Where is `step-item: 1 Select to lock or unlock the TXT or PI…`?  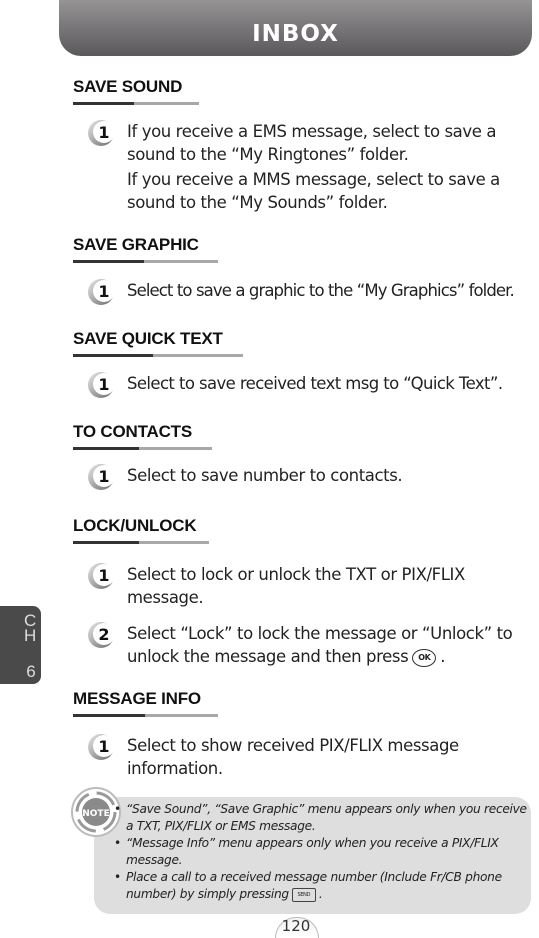
step-item: 1 Select to lock or unlock the TXT or PI… is located at coordinates (299, 586).